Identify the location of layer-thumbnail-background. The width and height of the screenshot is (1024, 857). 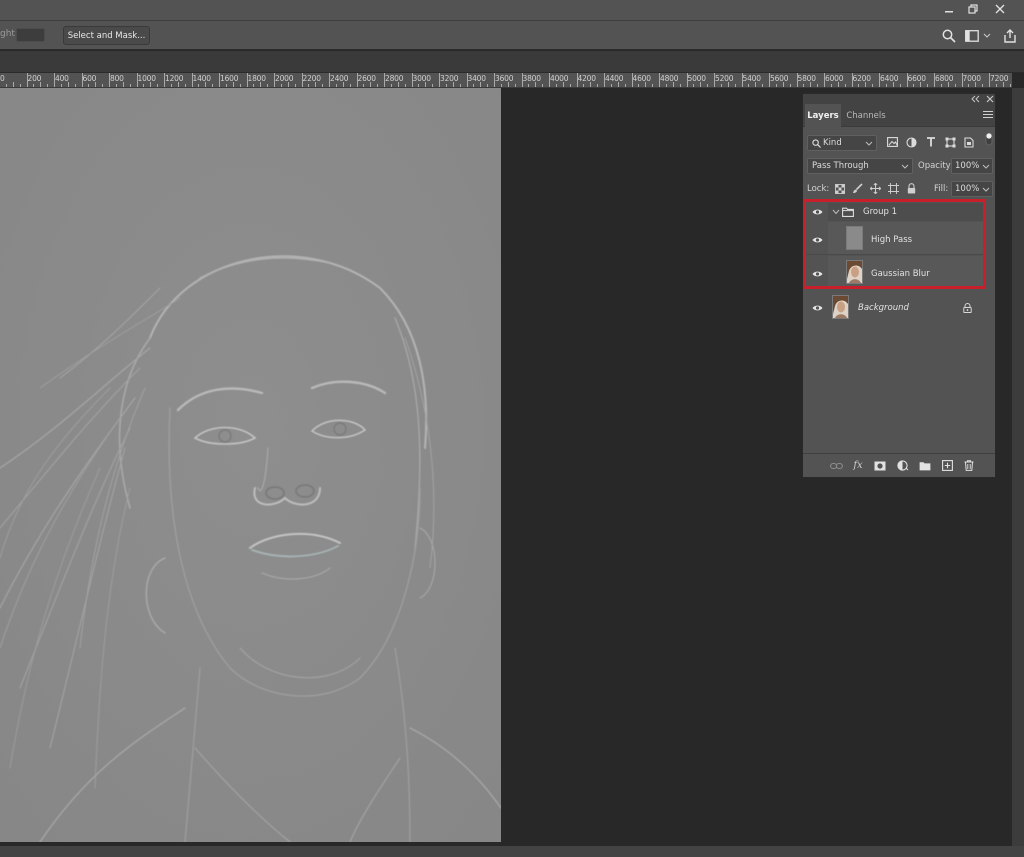
(840, 307).